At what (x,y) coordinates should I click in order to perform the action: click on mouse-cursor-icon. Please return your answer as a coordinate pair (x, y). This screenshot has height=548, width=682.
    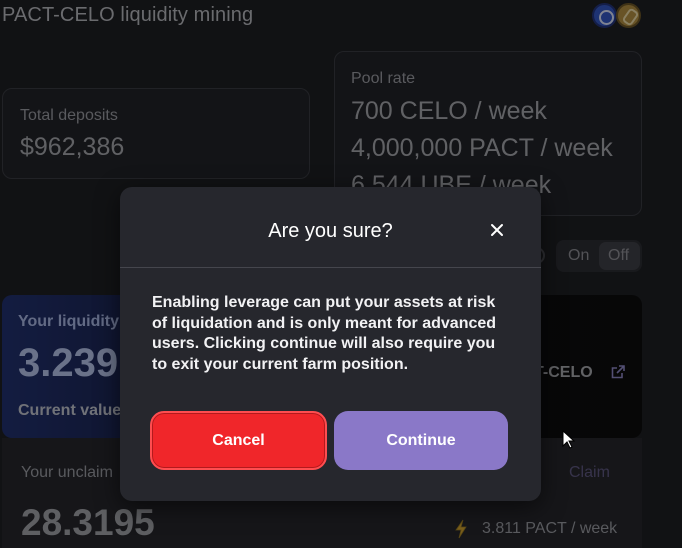
    Looking at the image, I should click on (569, 439).